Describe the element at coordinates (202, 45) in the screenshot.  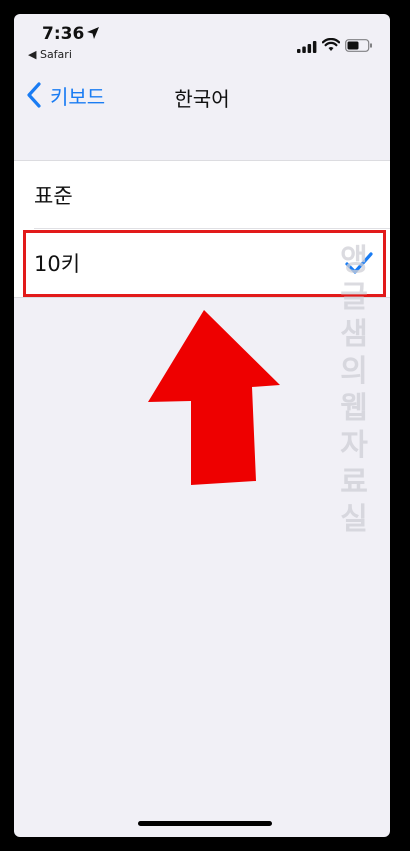
I see `status-bar: 7:36 ◀ Safari` at that location.